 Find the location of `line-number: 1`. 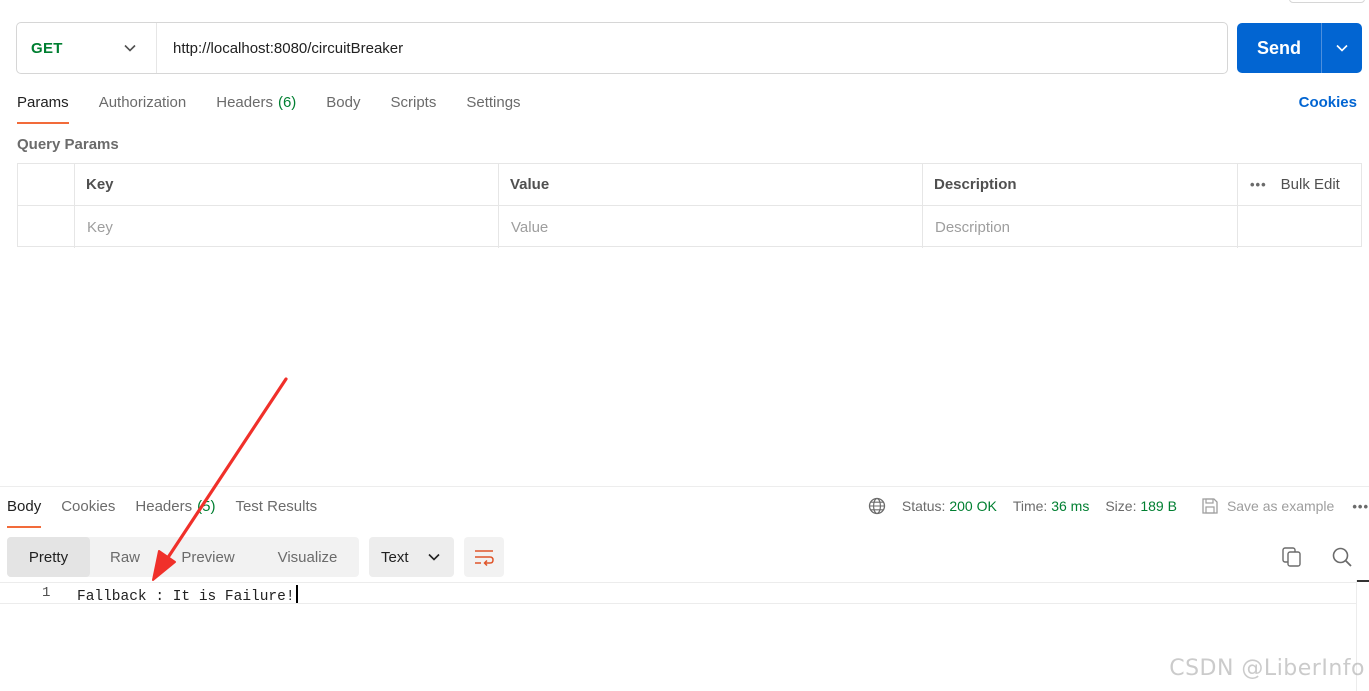

line-number: 1 is located at coordinates (46, 593).